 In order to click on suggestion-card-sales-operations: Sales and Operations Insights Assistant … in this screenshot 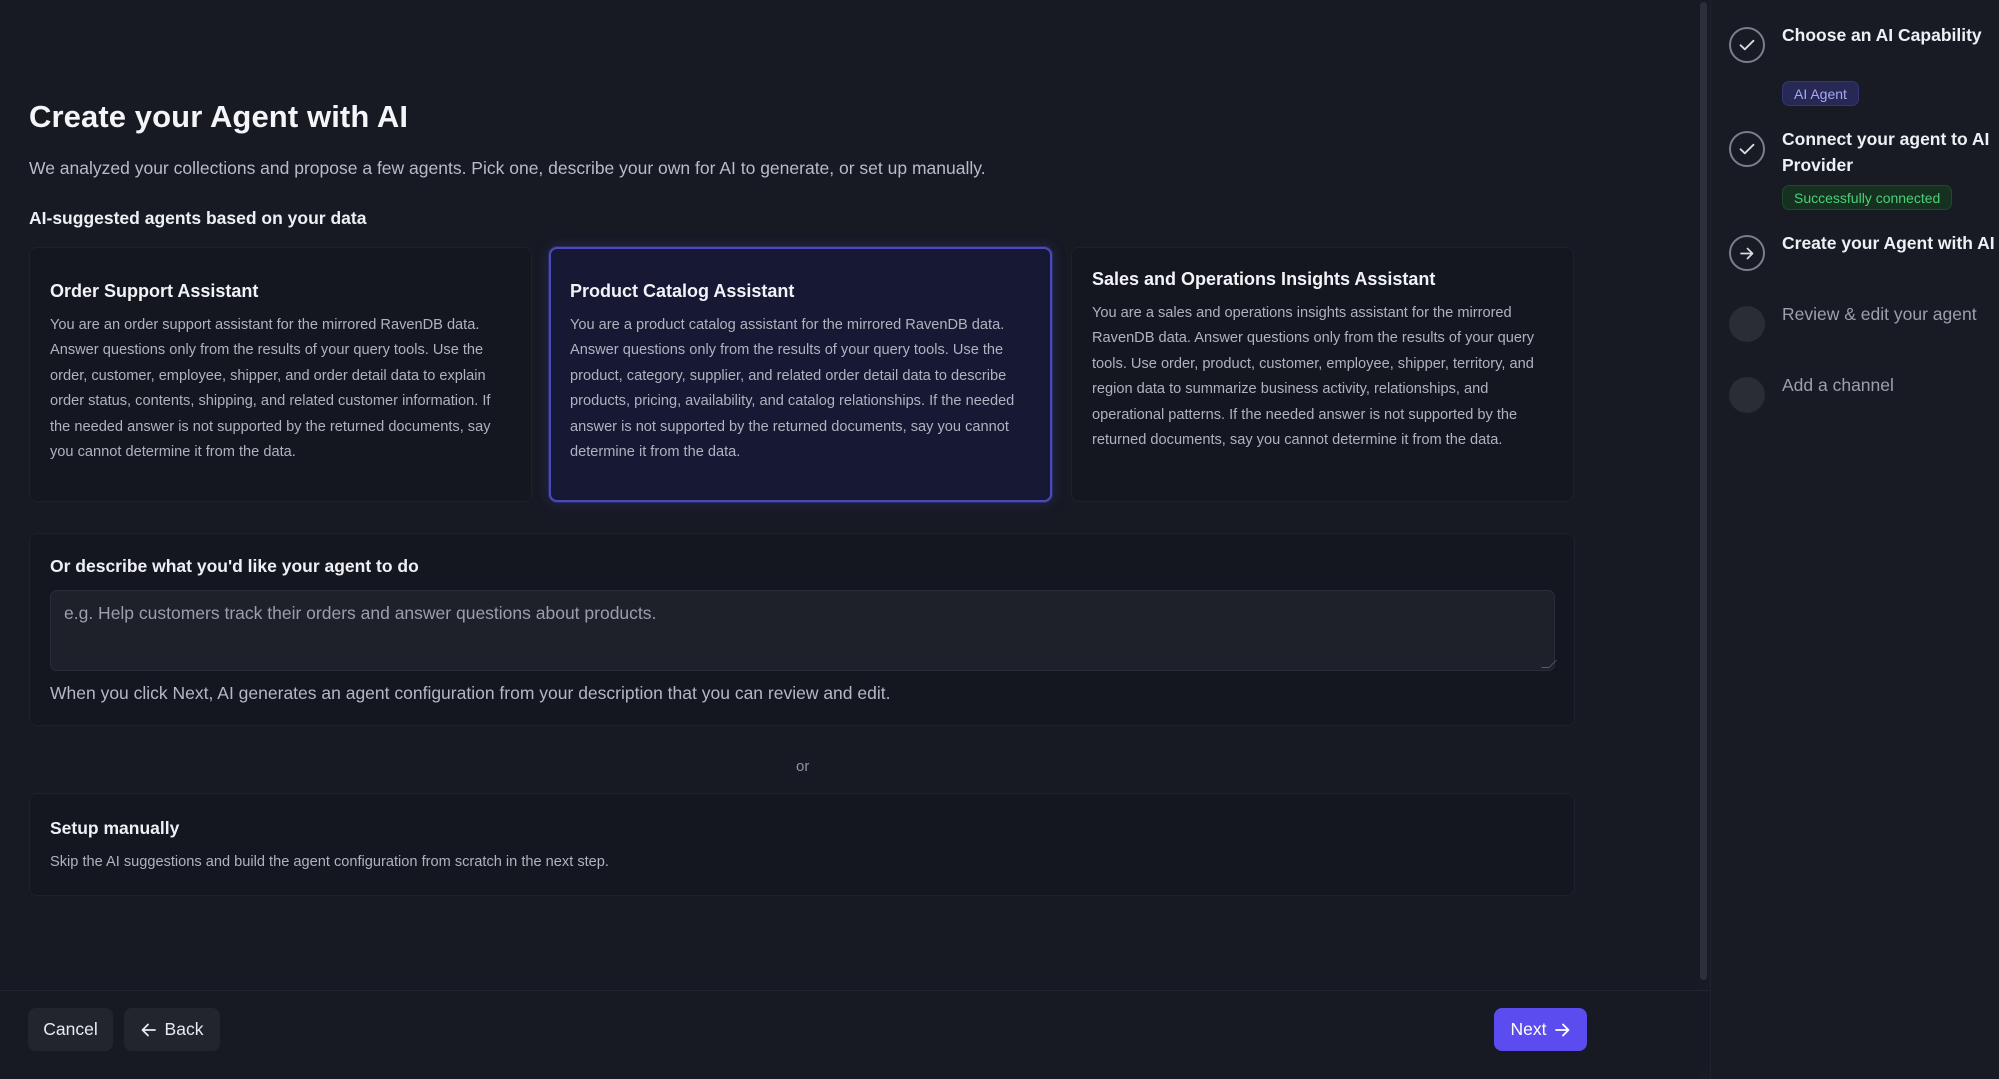, I will do `click(1322, 374)`.